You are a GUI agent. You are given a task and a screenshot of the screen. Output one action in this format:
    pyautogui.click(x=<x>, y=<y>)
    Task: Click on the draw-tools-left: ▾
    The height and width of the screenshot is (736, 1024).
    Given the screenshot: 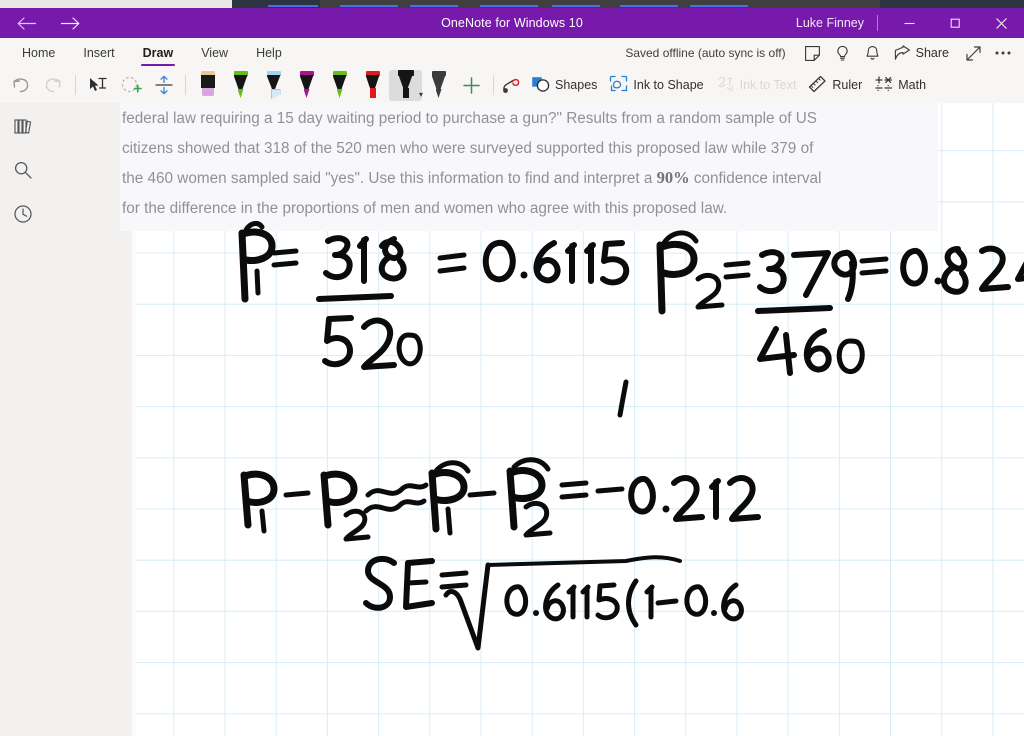 What is the action you would take?
    pyautogui.click(x=251, y=85)
    